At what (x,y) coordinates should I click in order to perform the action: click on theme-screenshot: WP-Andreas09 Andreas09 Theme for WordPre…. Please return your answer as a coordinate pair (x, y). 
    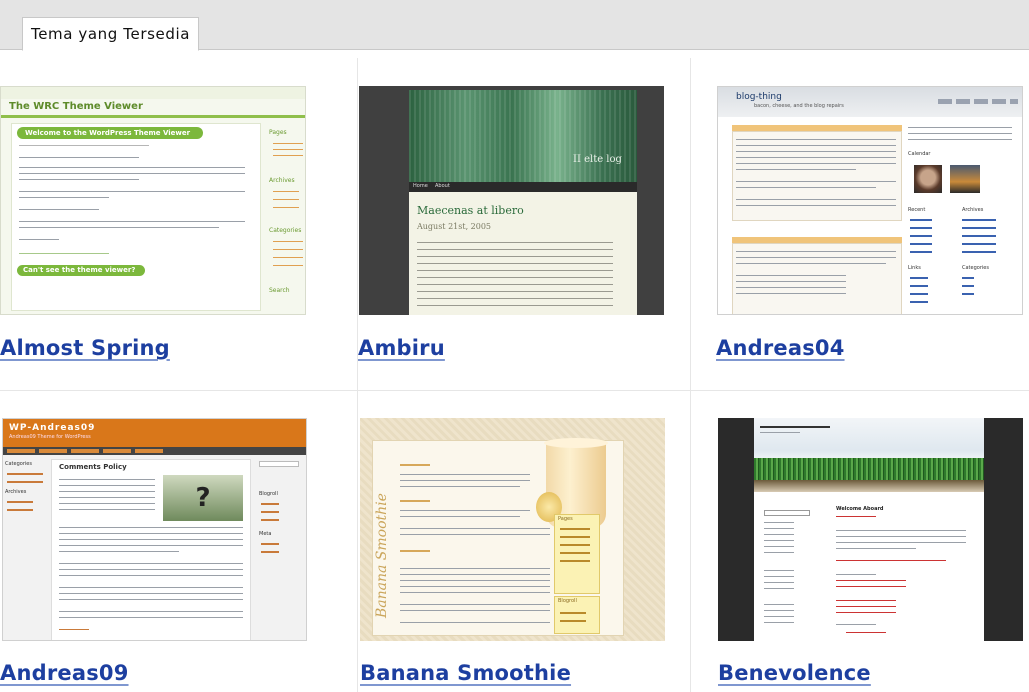
    Looking at the image, I should click on (154, 529).